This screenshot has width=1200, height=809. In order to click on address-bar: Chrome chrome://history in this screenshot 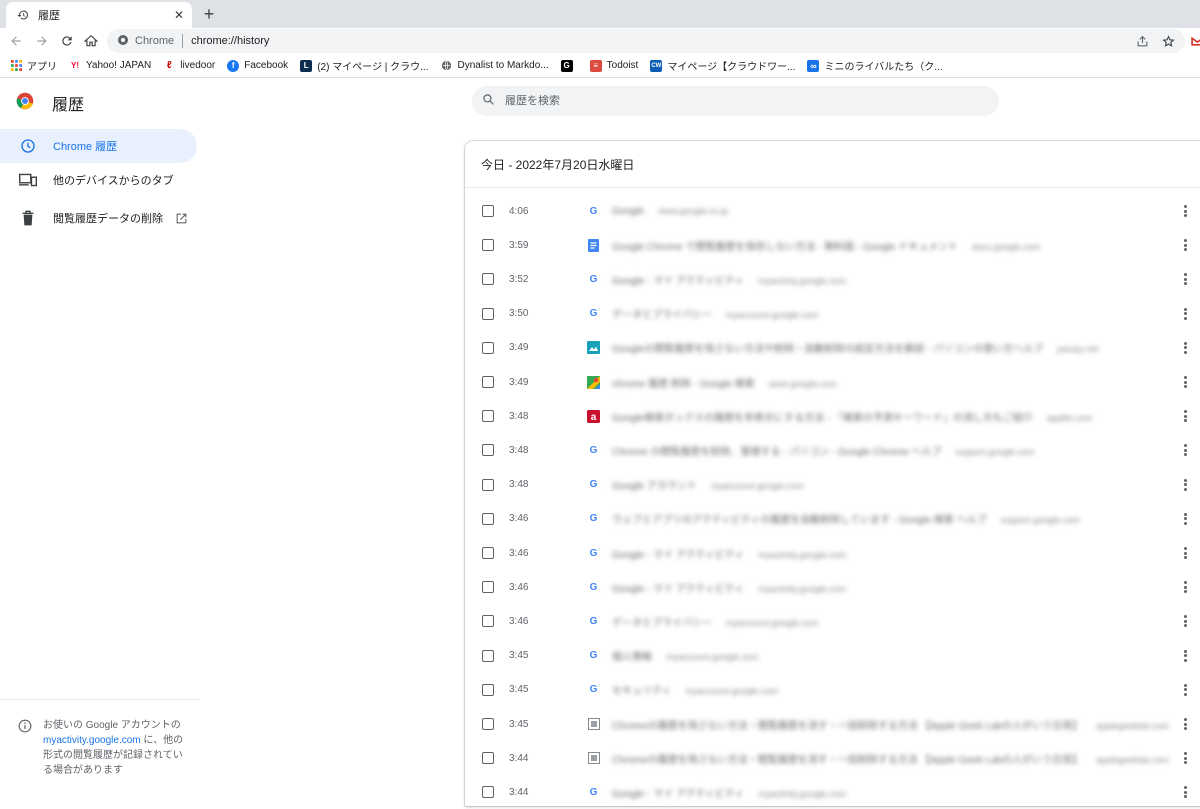, I will do `click(646, 41)`.